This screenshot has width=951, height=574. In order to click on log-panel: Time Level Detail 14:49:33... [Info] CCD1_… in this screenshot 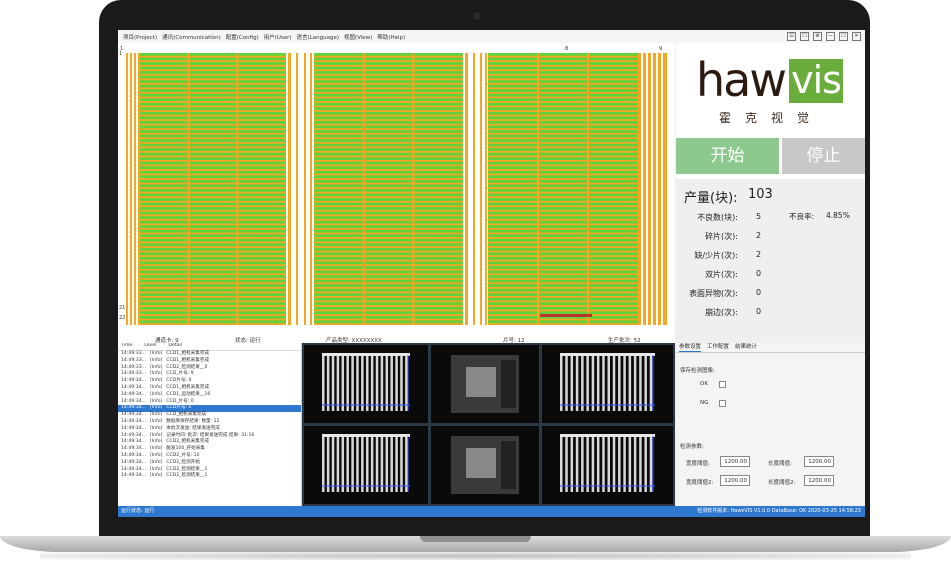, I will do `click(210, 424)`.